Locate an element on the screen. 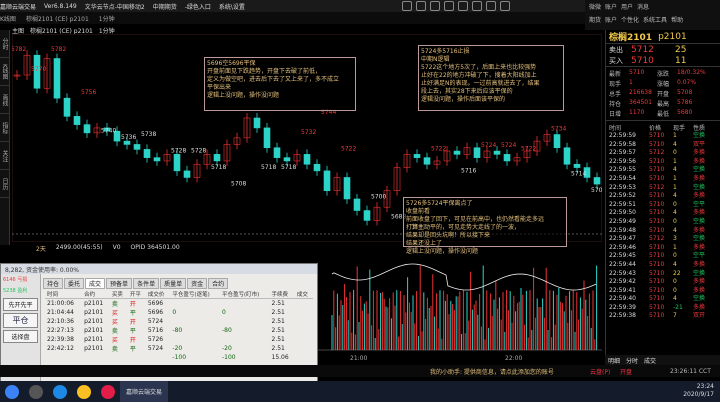 The width and height of the screenshot is (720, 402). quote-stat-4-1: 1170 is located at coordinates (637, 112).